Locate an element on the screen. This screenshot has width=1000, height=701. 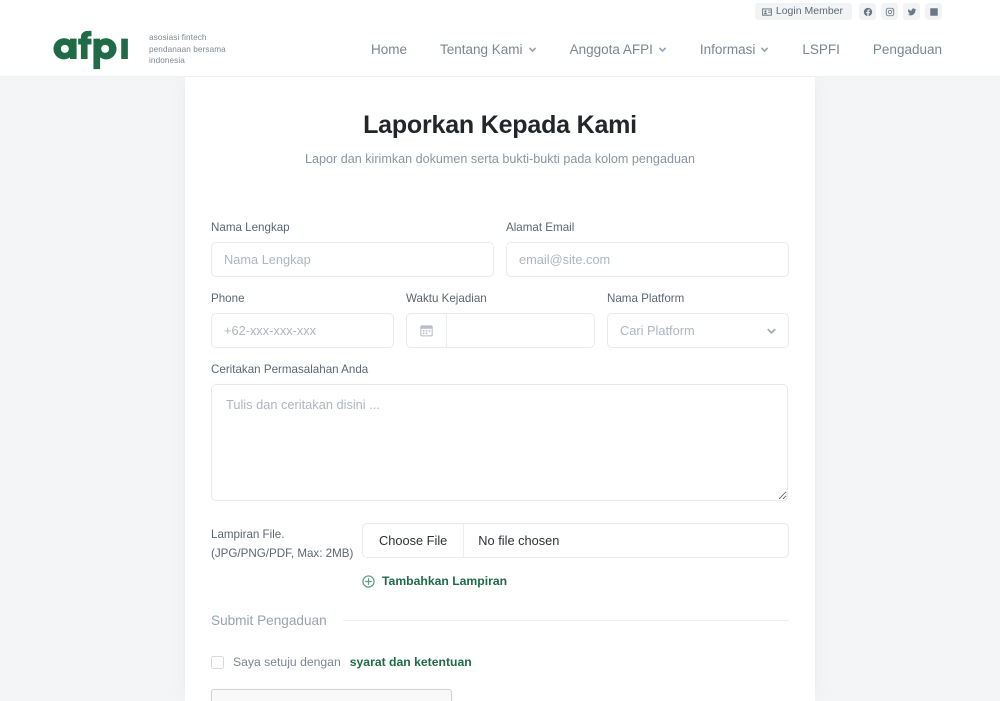
nama-lengkap-input is located at coordinates (352, 259).